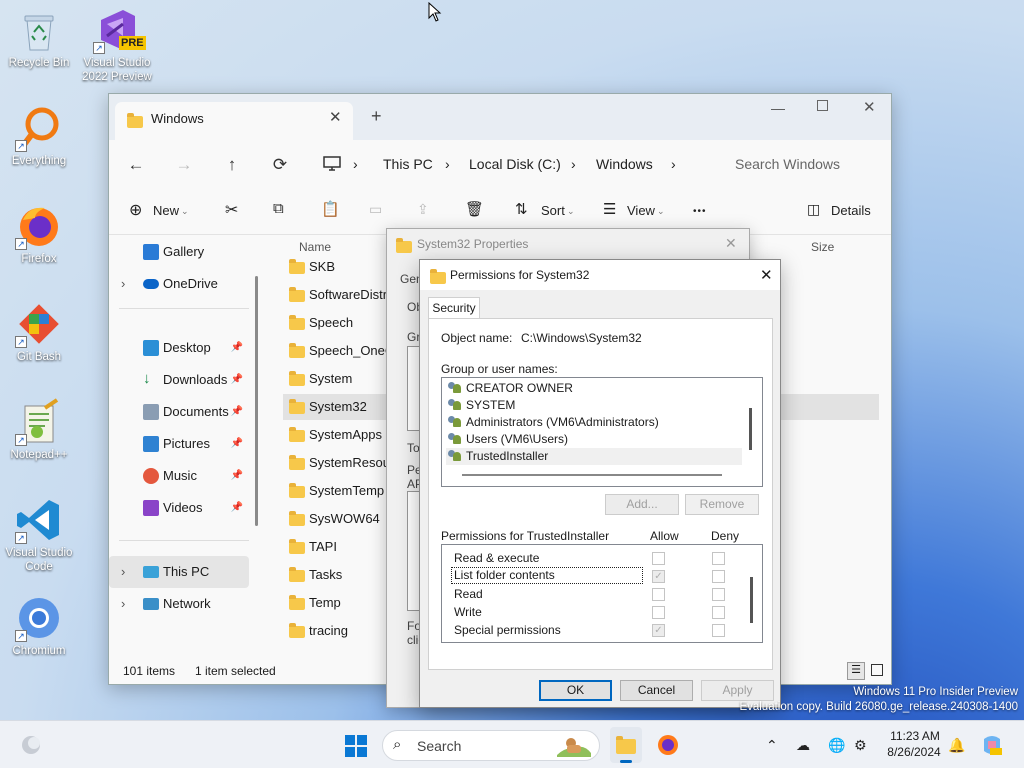 The height and width of the screenshot is (768, 1024). What do you see at coordinates (280, 165) in the screenshot?
I see `refresh-icon: ⟳` at bounding box center [280, 165].